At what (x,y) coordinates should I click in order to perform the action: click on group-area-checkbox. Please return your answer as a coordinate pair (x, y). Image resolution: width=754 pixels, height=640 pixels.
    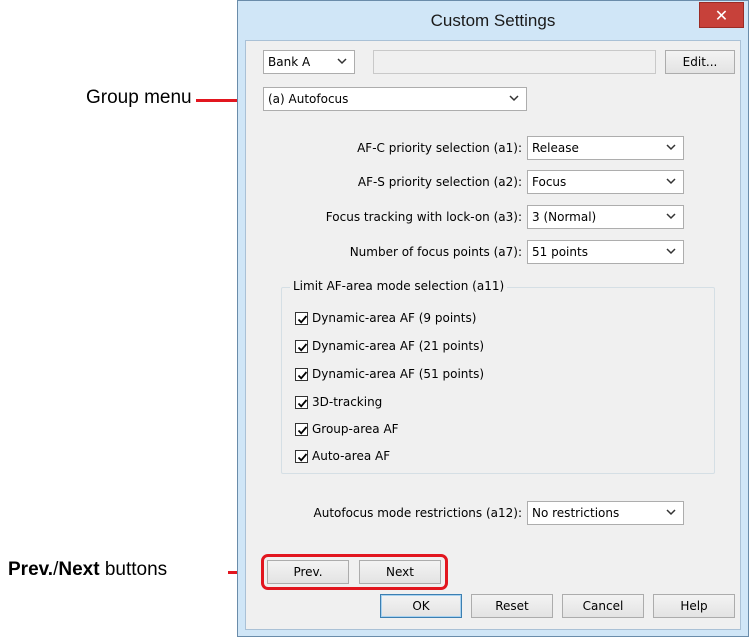
    Looking at the image, I should click on (301, 429).